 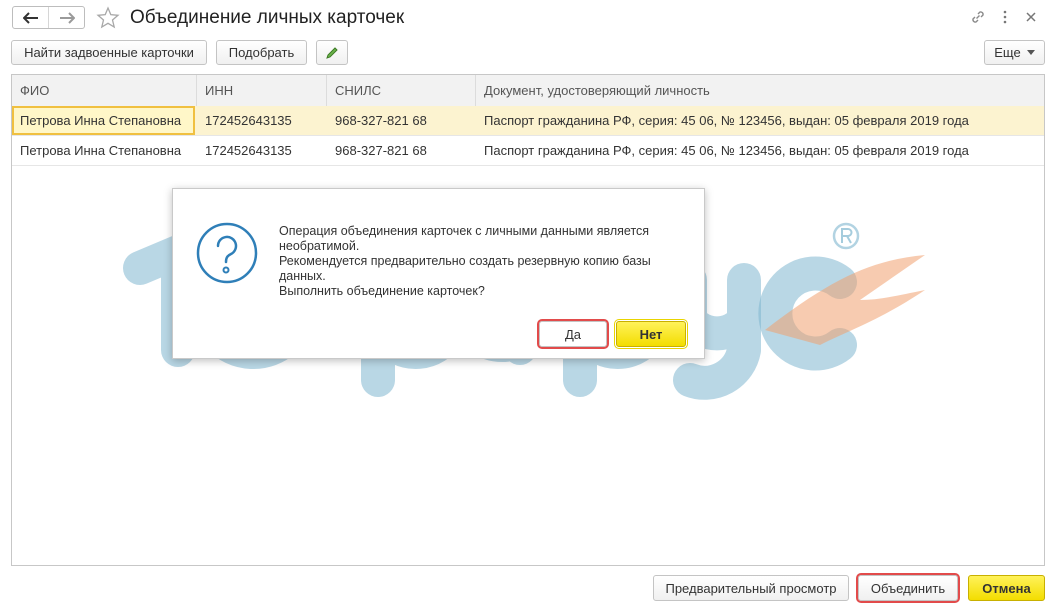 I want to click on star-icon, so click(x=108, y=17).